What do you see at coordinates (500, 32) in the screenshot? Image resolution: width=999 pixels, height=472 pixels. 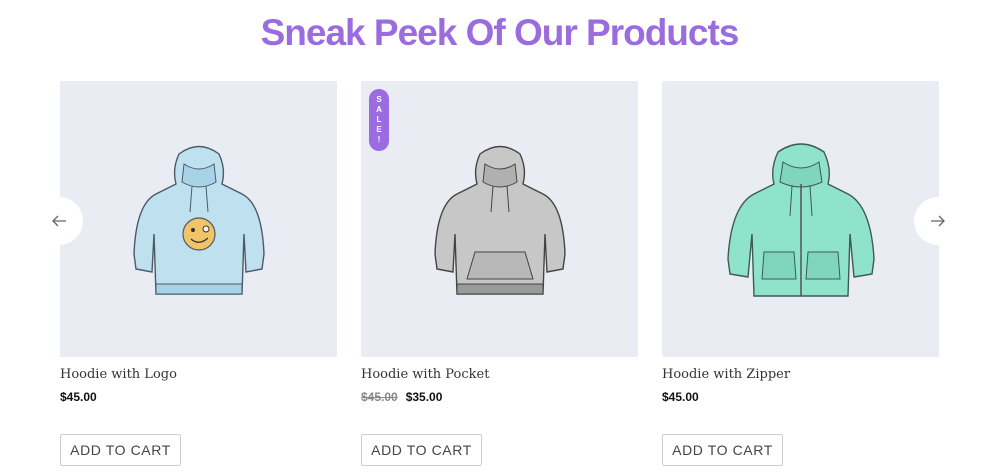 I see `section-title: Sneak Peek Of Our Products` at bounding box center [500, 32].